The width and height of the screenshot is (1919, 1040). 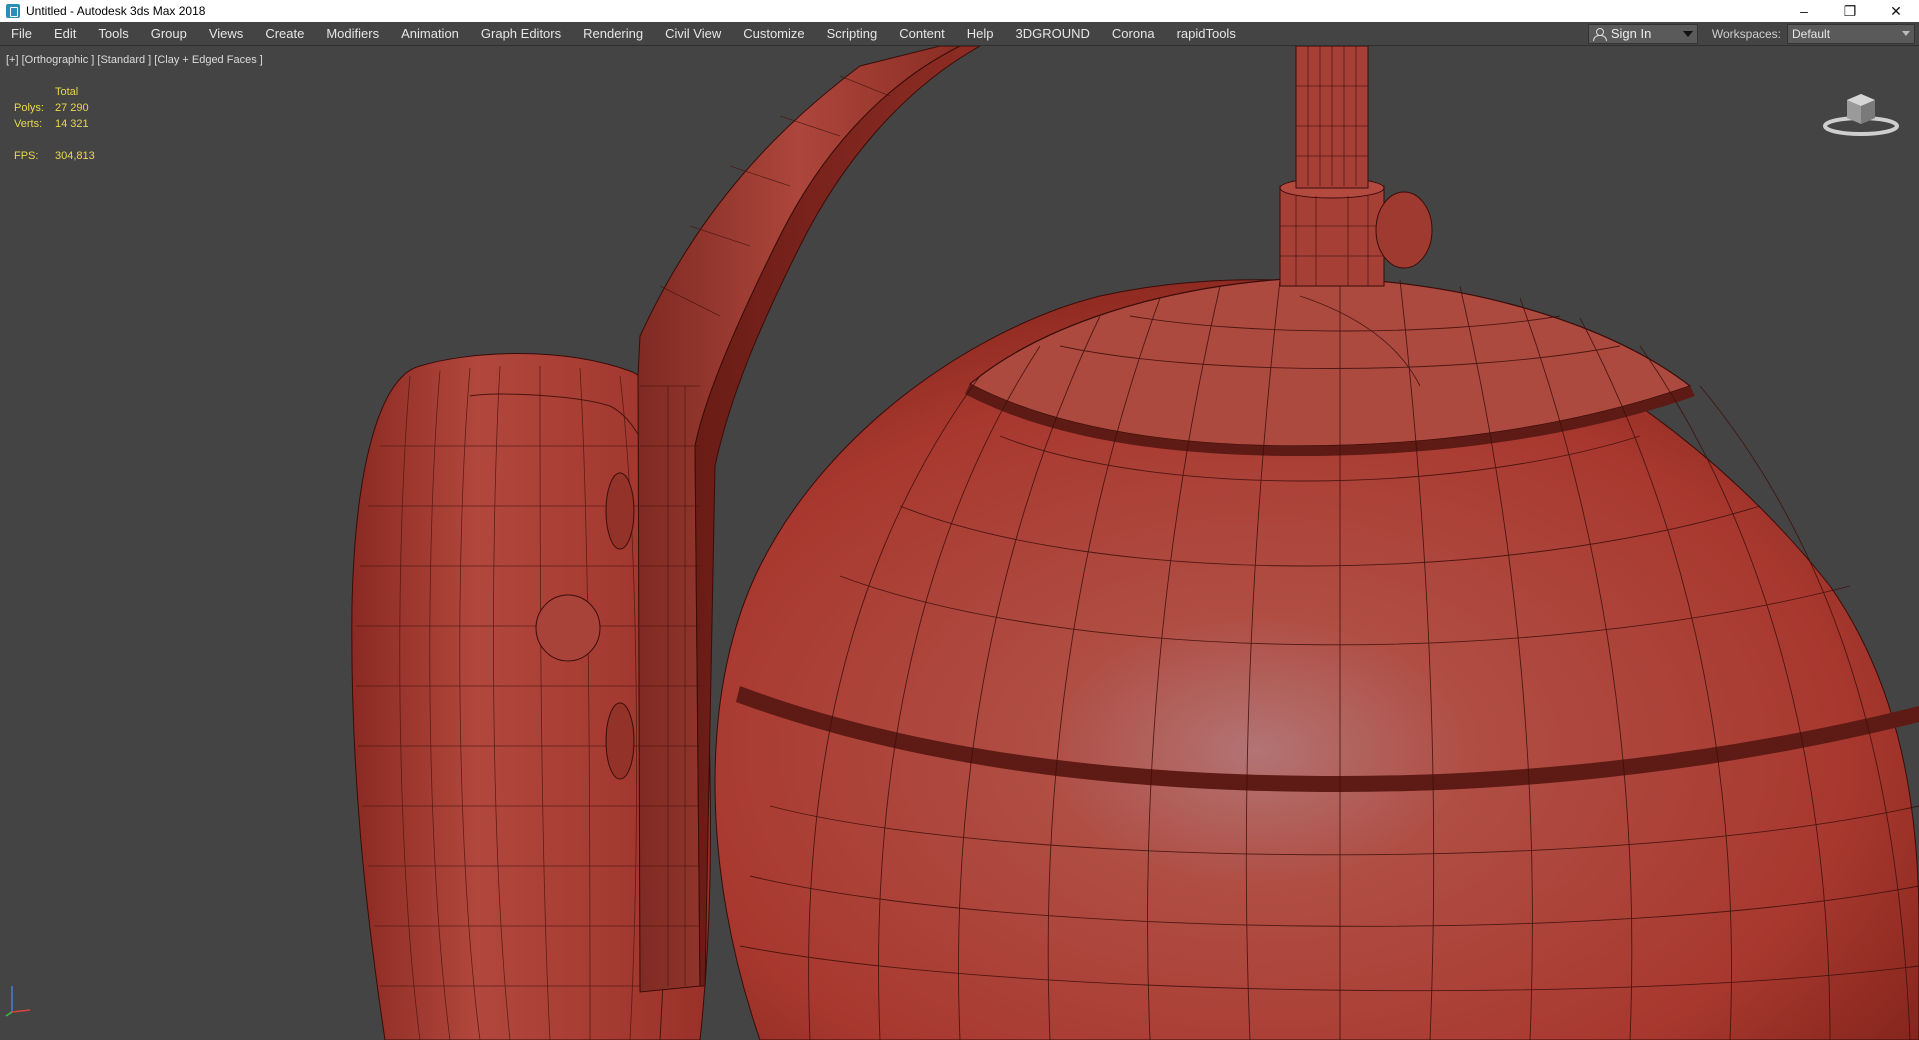 What do you see at coordinates (28, 124) in the screenshot?
I see `verts-label: Verts:` at bounding box center [28, 124].